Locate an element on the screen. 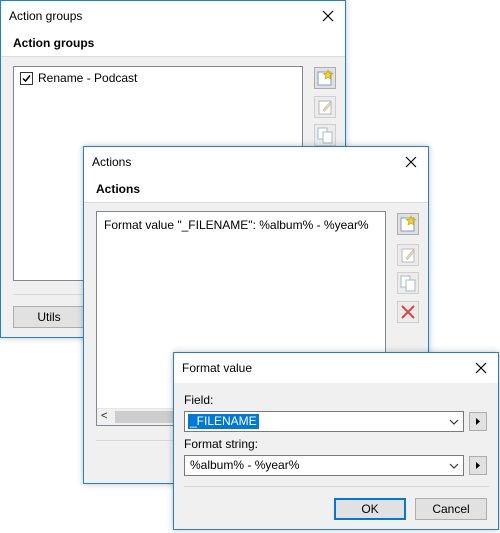 The image size is (500, 533). edit-action-button is located at coordinates (408, 255).